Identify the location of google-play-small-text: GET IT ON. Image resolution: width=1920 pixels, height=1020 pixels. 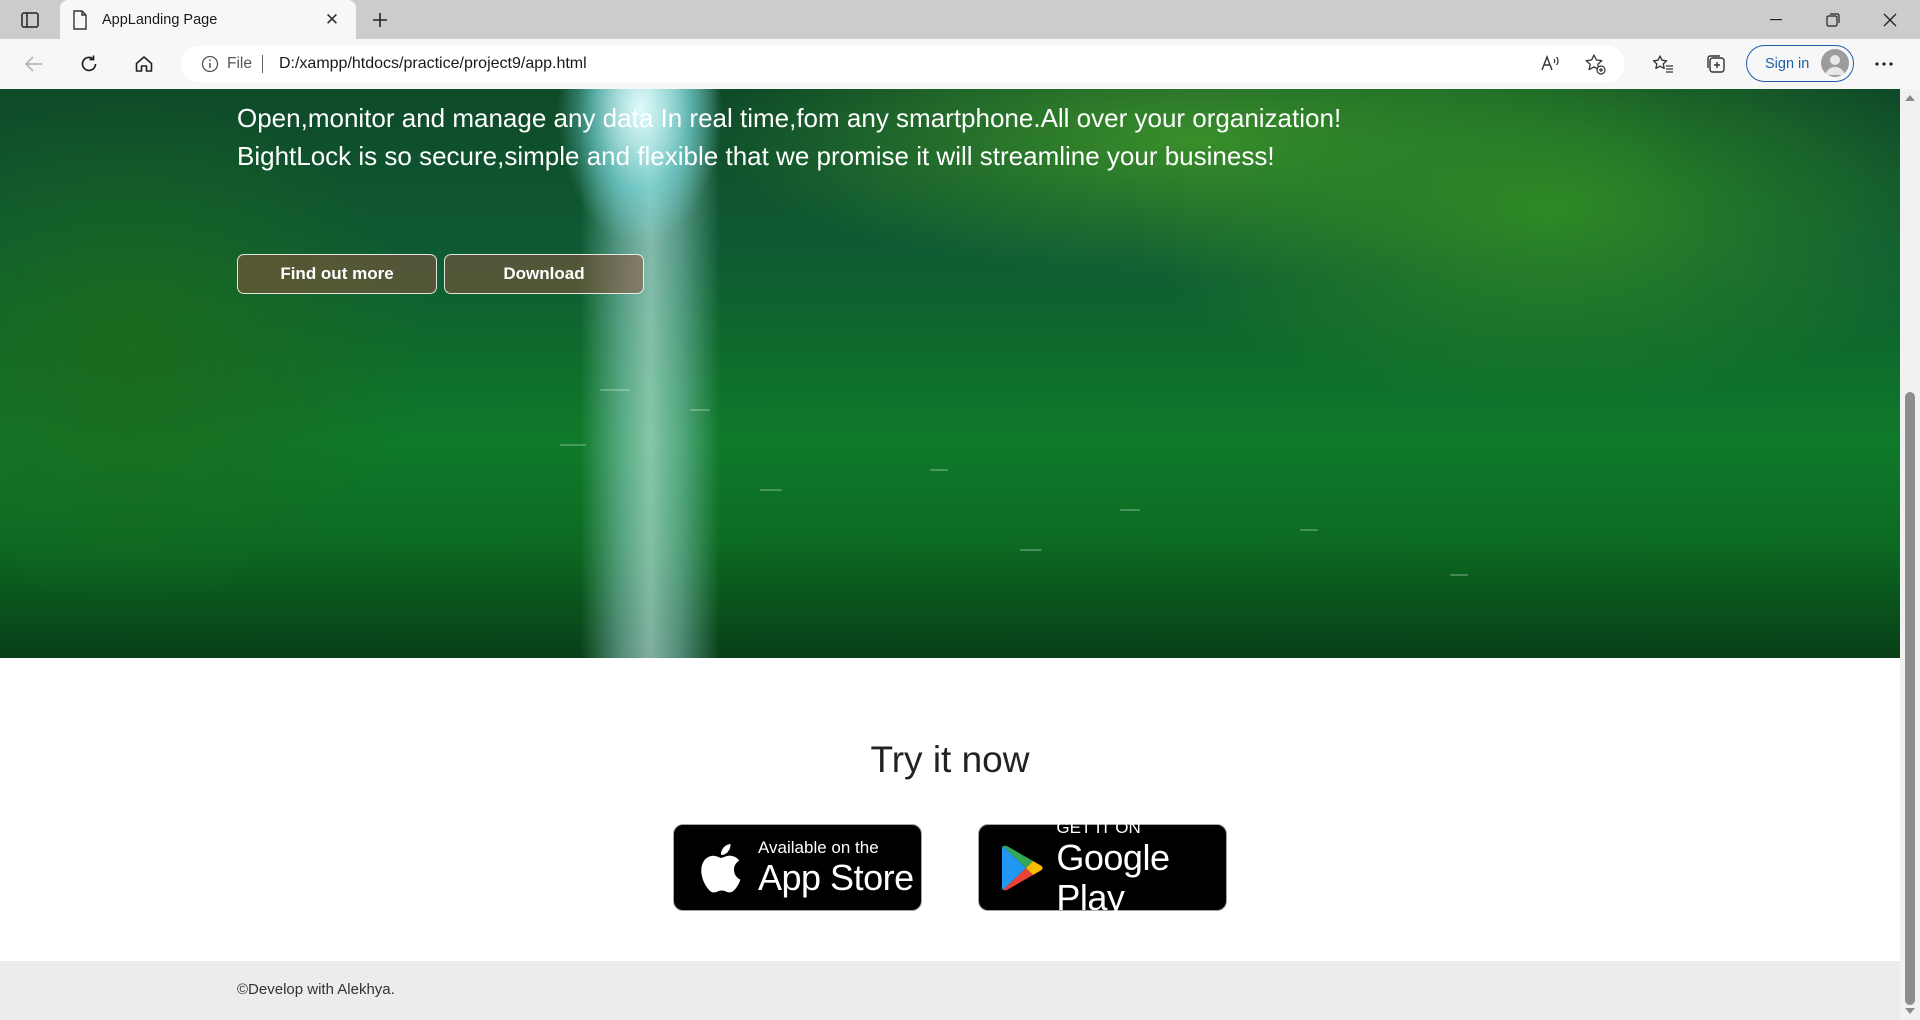
(1098, 827).